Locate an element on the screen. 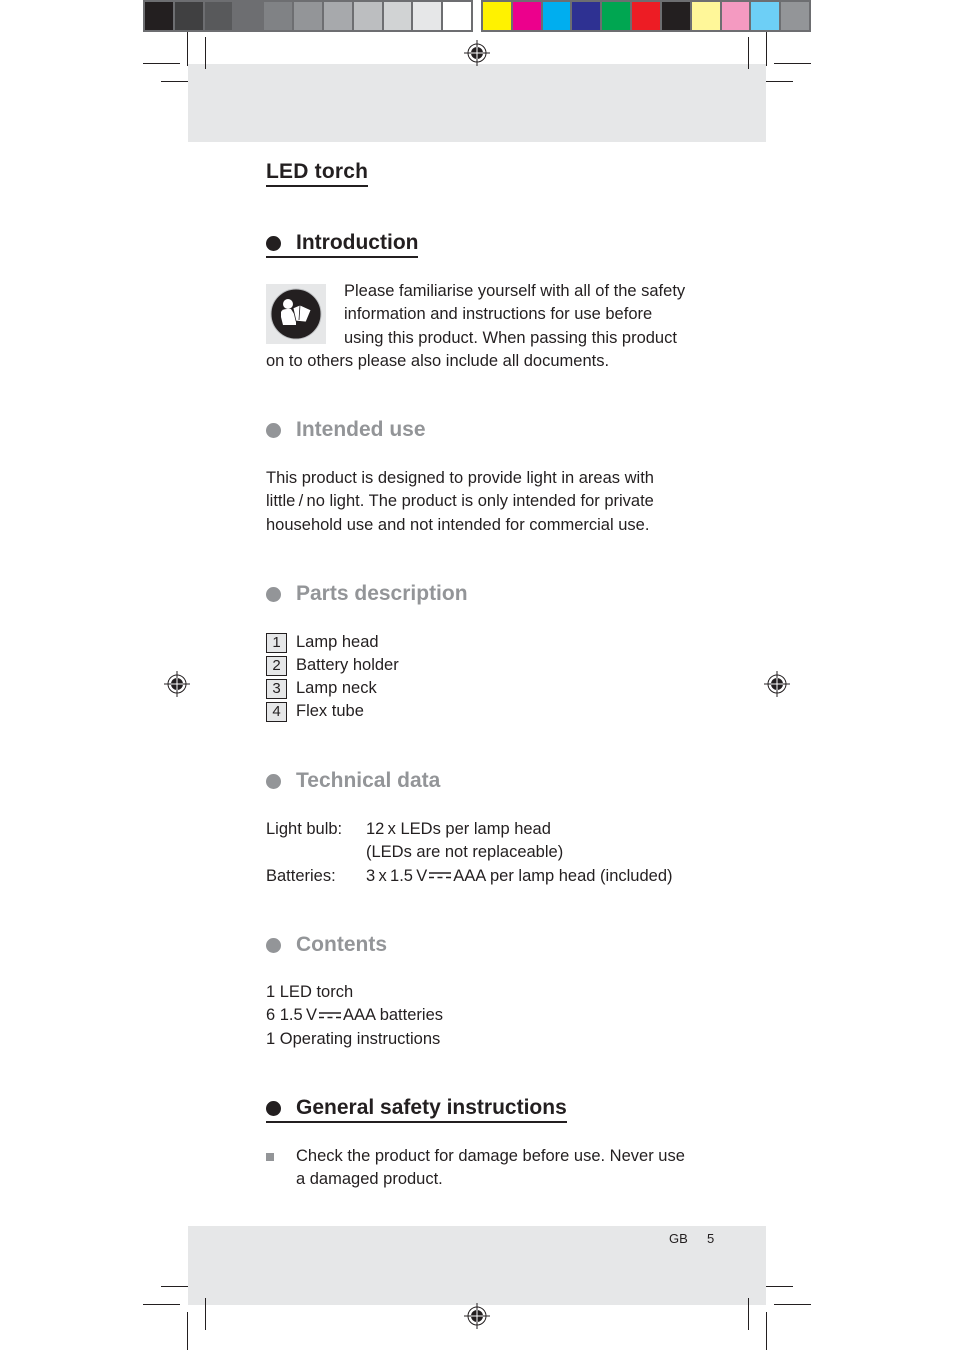  section-heading-label: Technical data is located at coordinates (368, 780).